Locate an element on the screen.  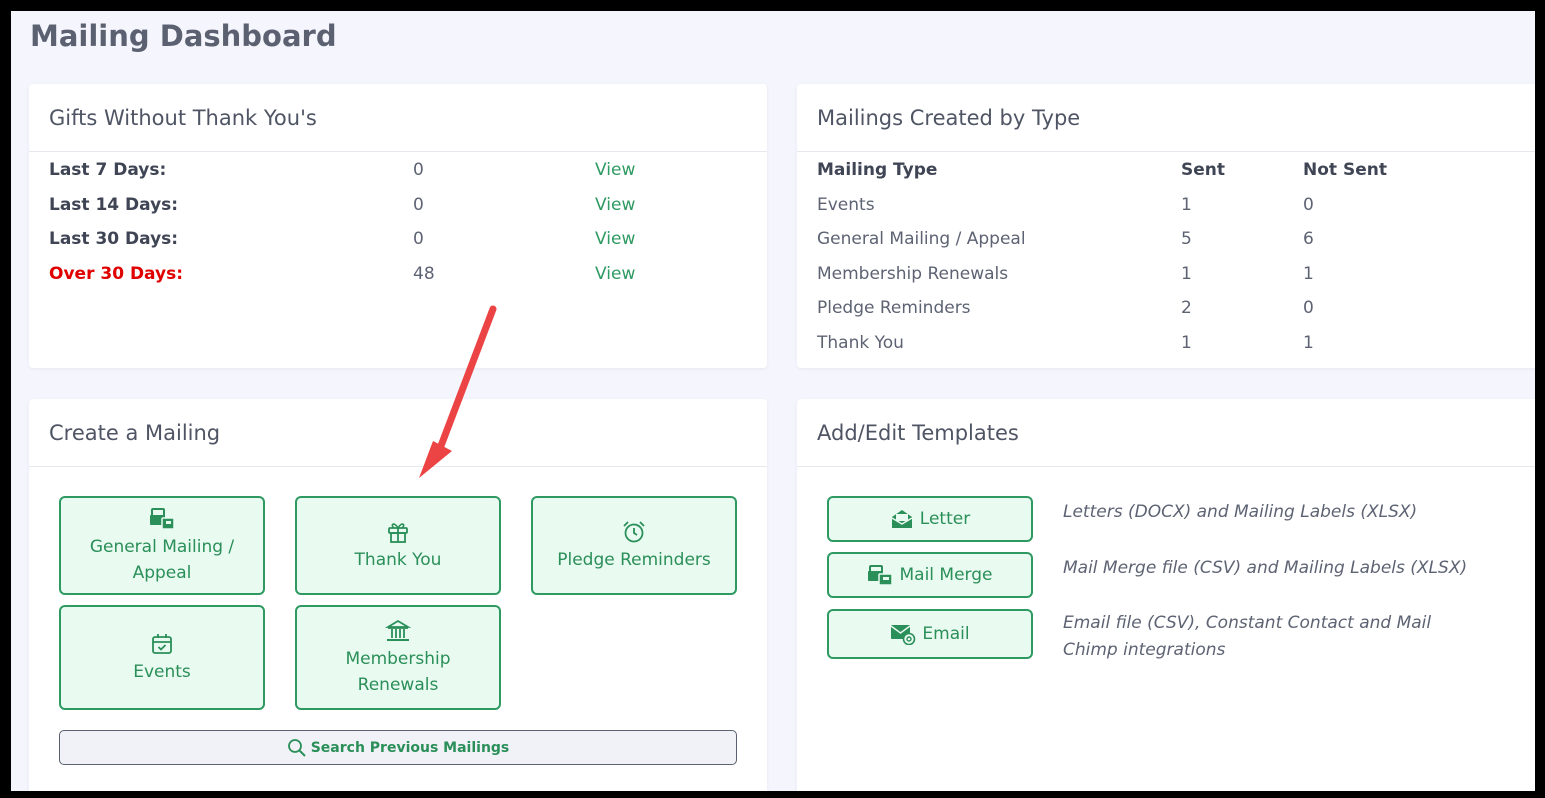
events-button: Events is located at coordinates (162, 657).